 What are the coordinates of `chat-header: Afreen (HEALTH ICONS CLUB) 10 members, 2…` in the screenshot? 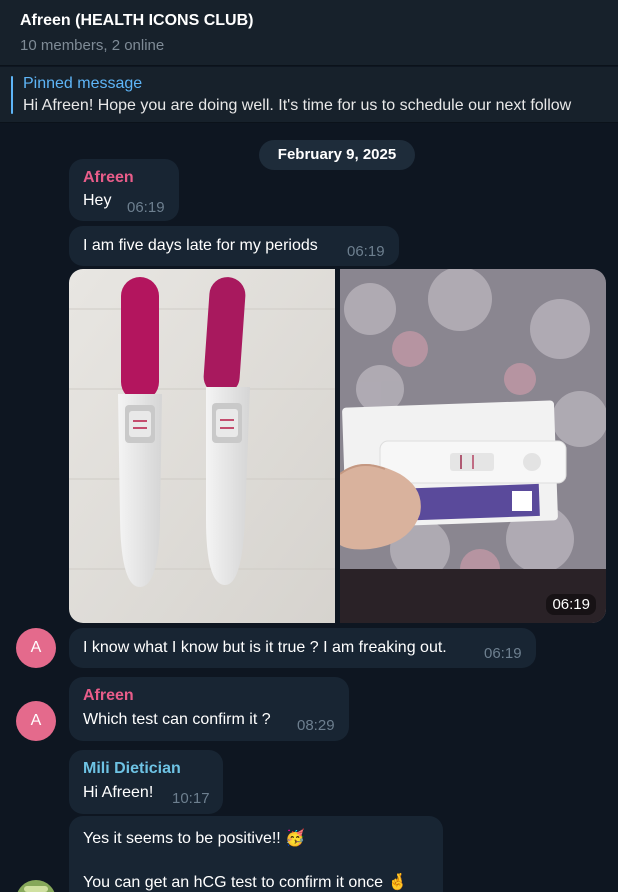 It's located at (309, 33).